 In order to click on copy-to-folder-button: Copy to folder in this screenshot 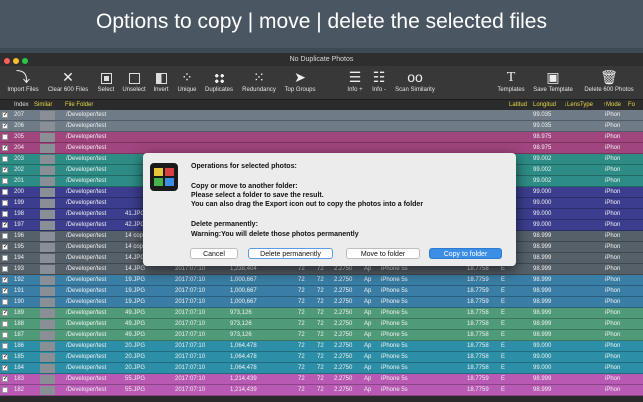, I will do `click(465, 253)`.